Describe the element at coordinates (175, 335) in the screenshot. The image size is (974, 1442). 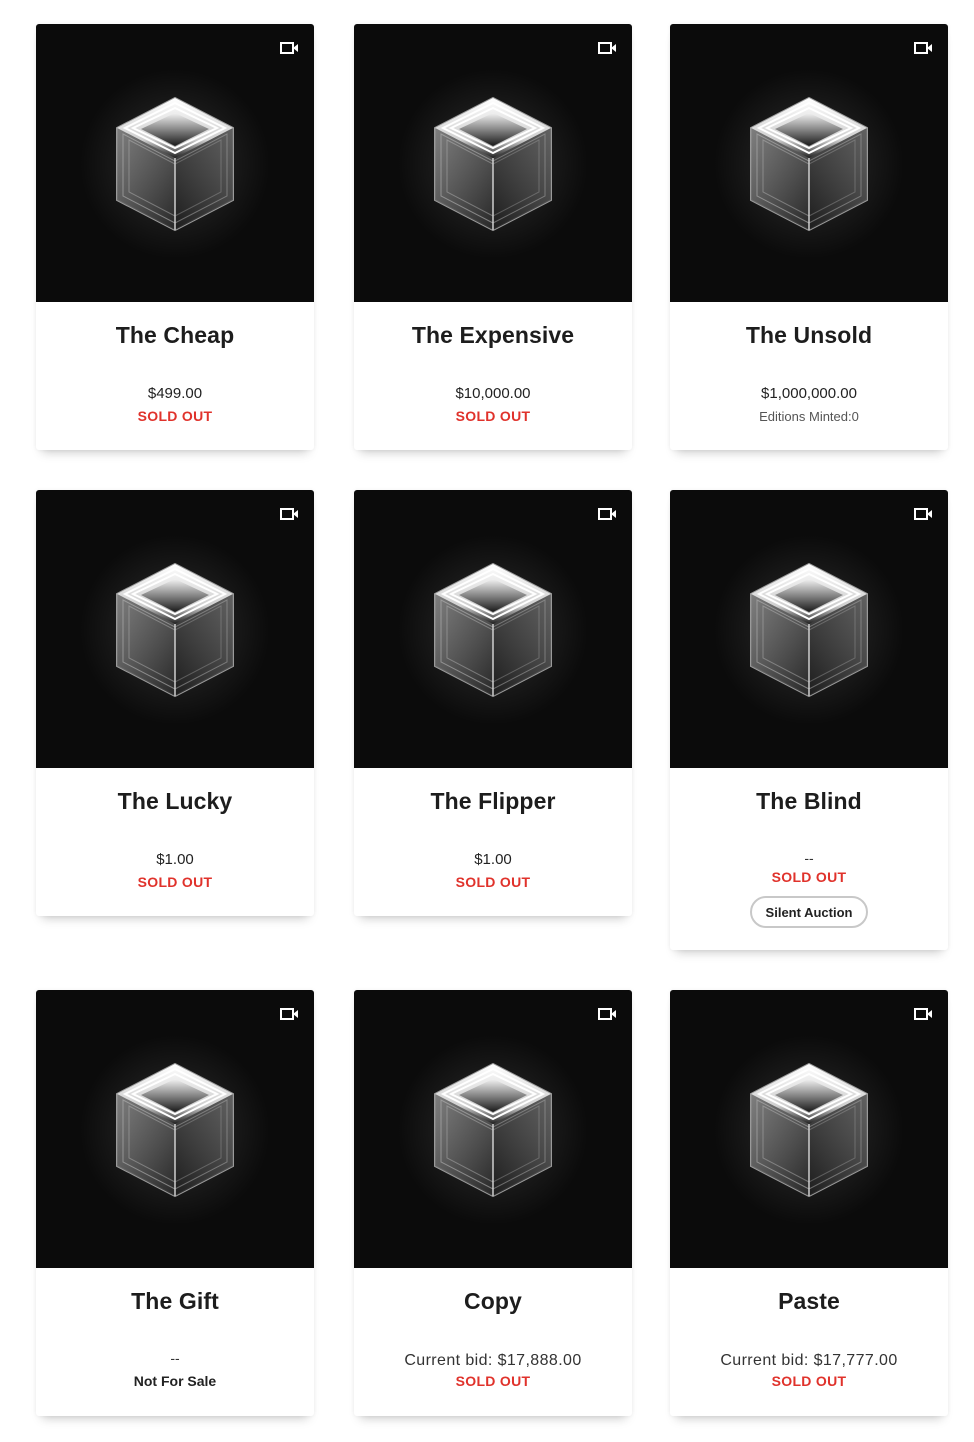
I see `card-title: The Cheap` at that location.